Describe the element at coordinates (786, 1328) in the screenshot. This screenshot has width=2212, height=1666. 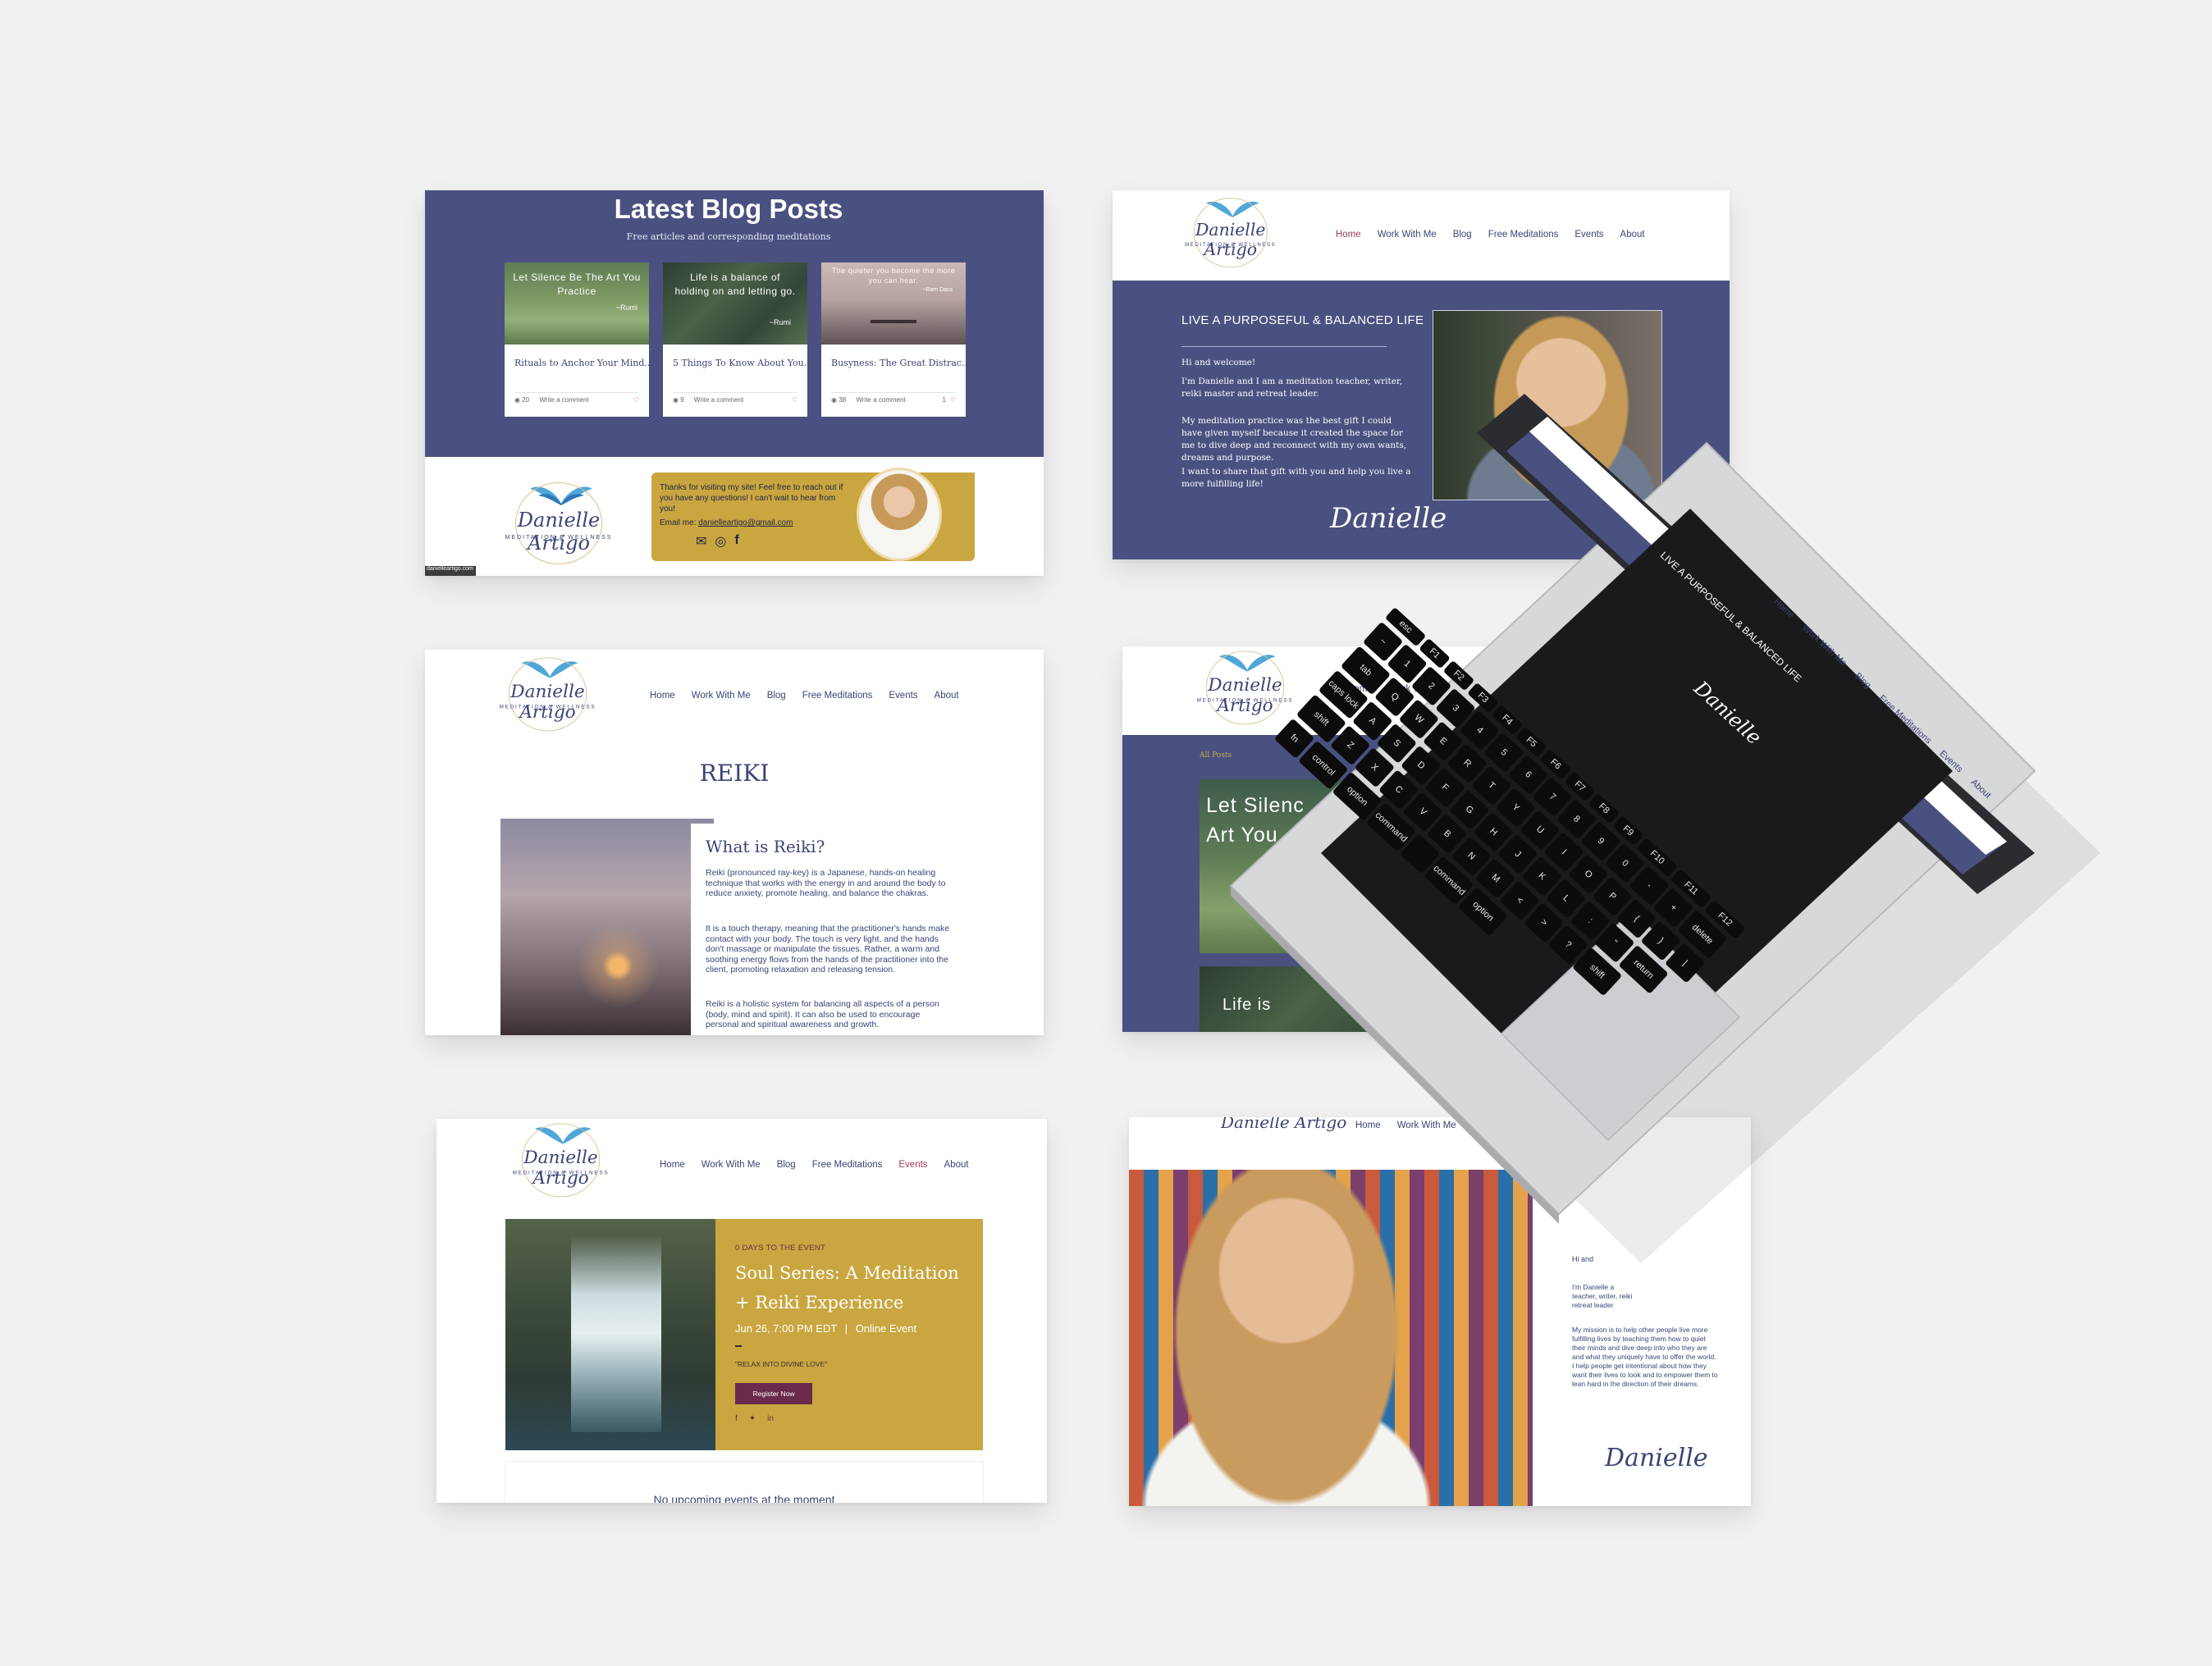
I see `event-date: Jun 26, 7:00 PM EDT` at that location.